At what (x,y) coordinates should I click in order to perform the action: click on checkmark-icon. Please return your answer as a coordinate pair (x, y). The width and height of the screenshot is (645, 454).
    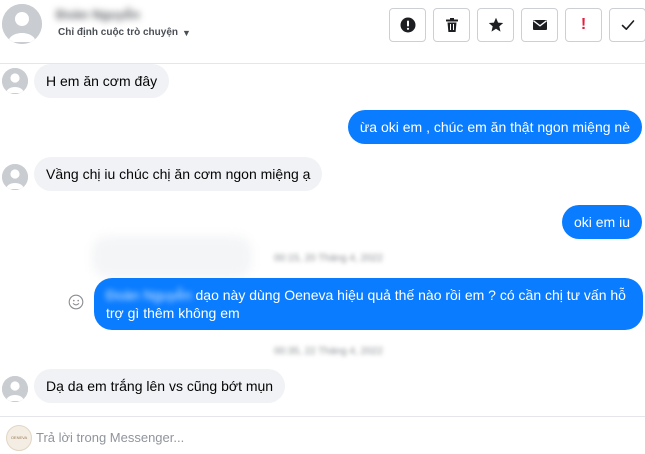
    Looking at the image, I should click on (627, 25).